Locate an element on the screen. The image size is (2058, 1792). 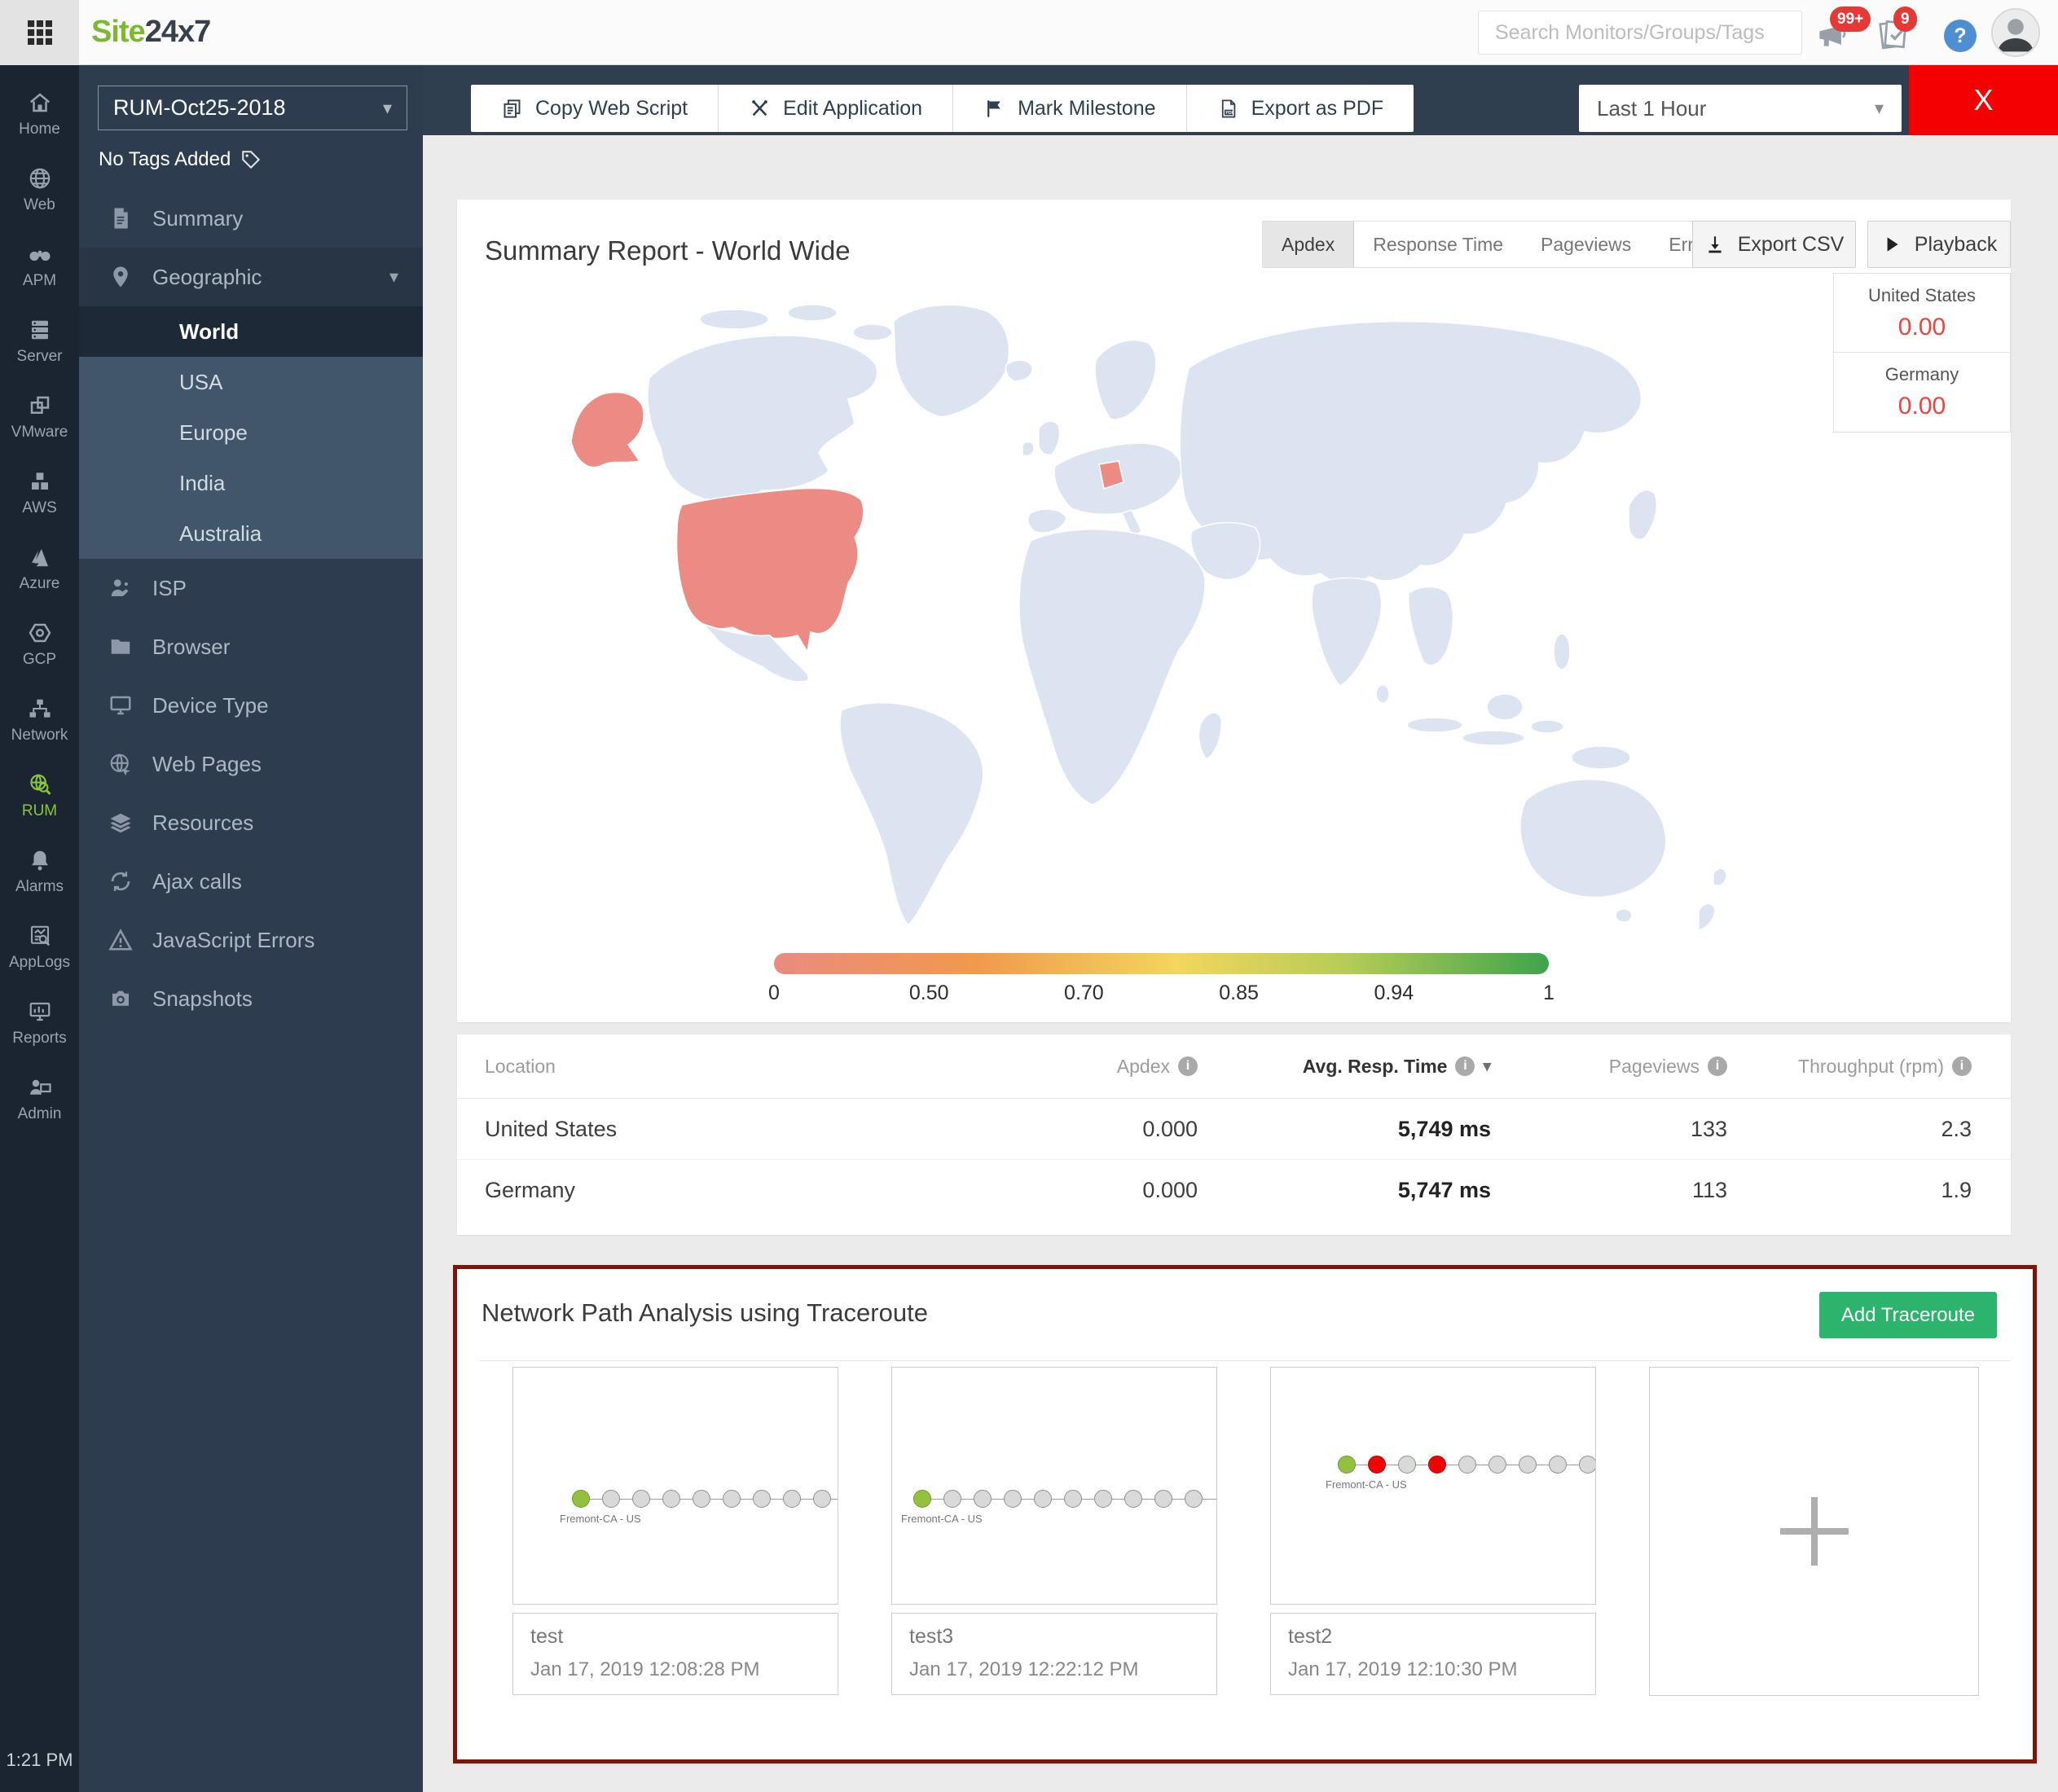
column-header-apdex: Apdex i is located at coordinates (1096, 1067).